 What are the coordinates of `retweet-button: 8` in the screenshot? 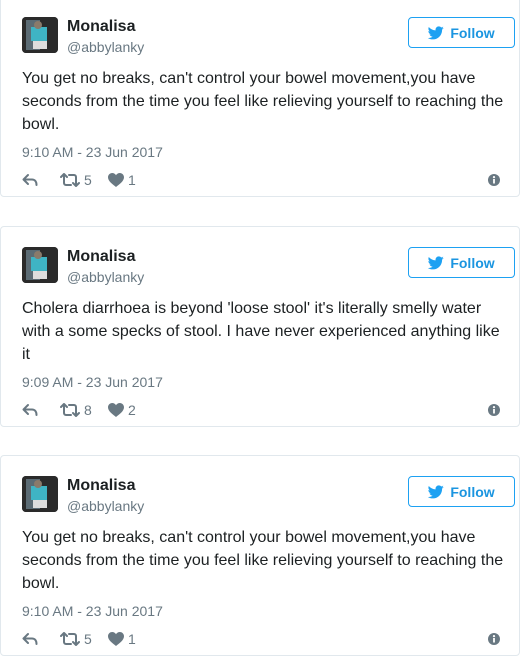 It's located at (76, 410).